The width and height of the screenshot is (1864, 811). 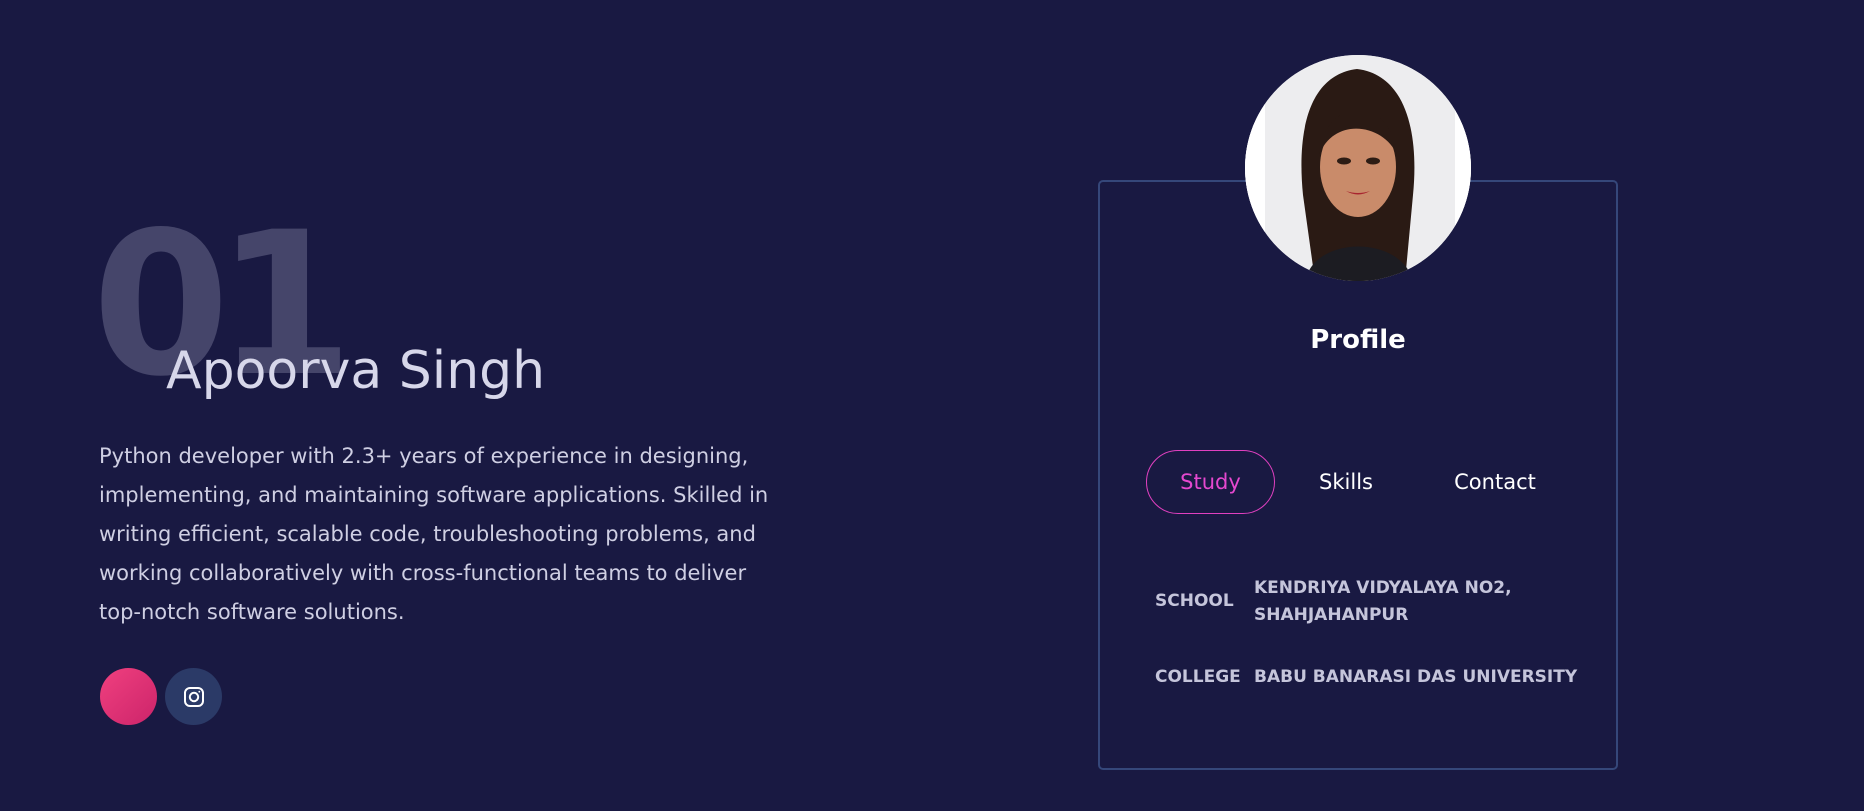 I want to click on info-value-college: BABU BANARASI DAS UNIVERSITY, so click(x=1416, y=677).